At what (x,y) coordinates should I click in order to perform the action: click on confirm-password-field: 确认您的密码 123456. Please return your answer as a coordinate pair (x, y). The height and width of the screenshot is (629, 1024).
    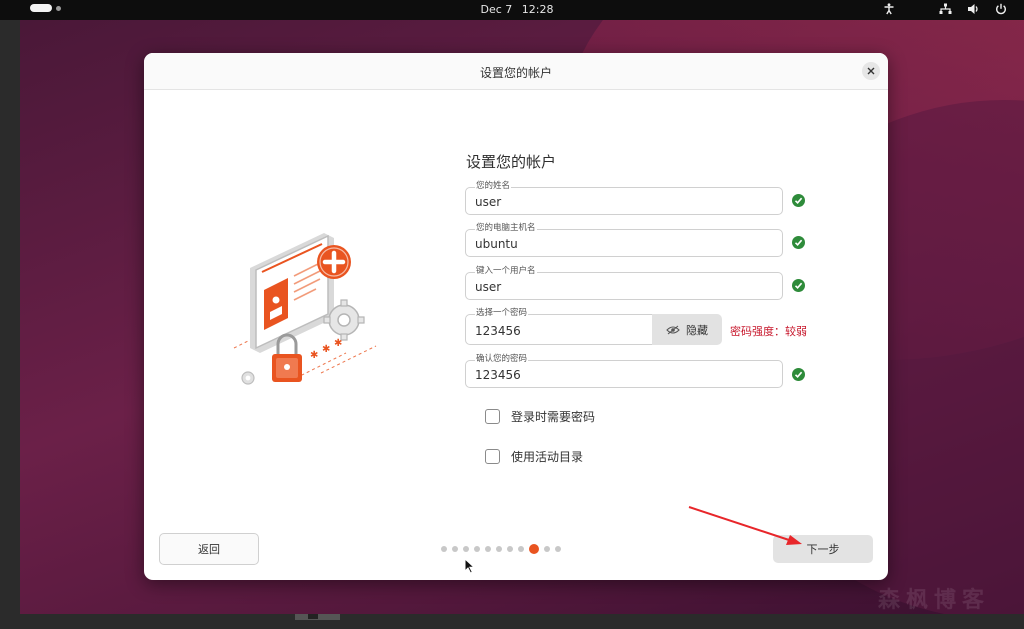
    Looking at the image, I should click on (624, 371).